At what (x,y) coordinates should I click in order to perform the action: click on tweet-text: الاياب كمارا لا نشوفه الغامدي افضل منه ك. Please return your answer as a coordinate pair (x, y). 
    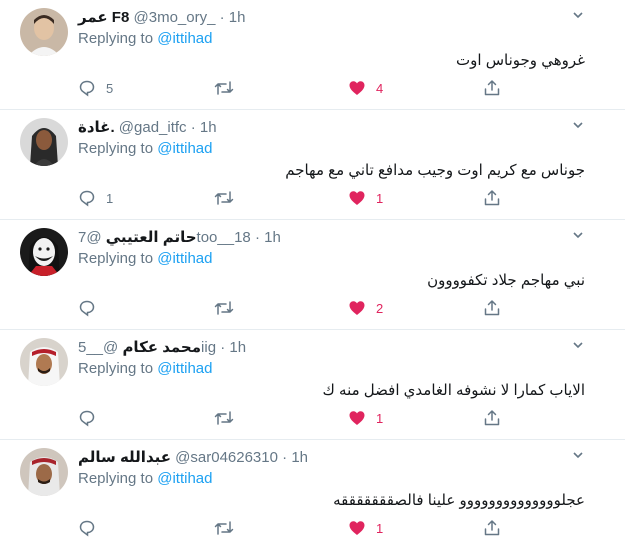
    Looking at the image, I should click on (454, 390).